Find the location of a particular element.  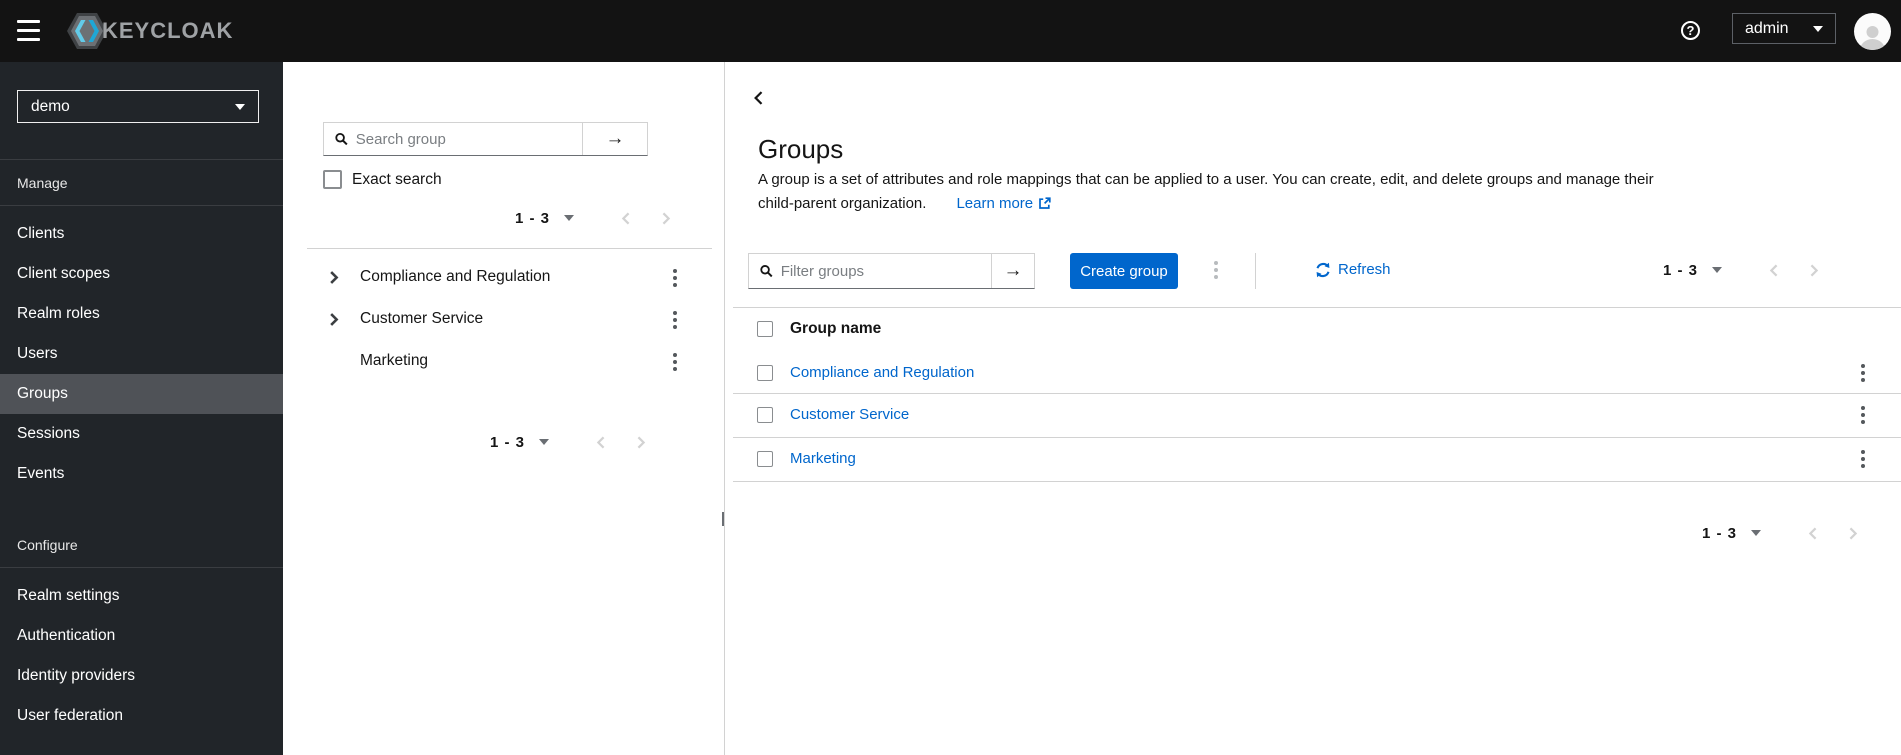

tree-item-compliance-and-regulation: Compliance and Regulation is located at coordinates (503, 278).